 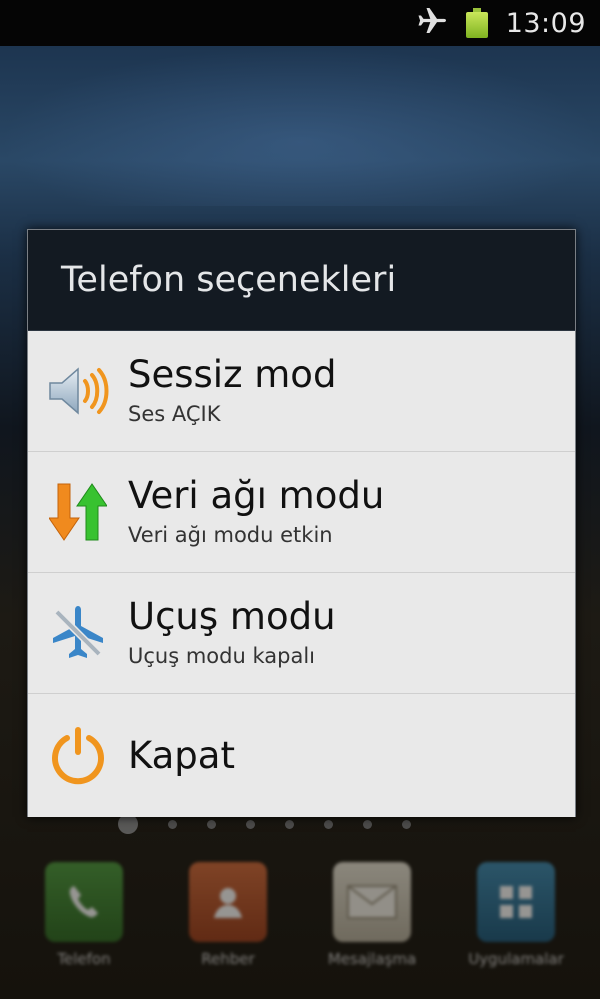 I want to click on contacts-icon, so click(x=228, y=902).